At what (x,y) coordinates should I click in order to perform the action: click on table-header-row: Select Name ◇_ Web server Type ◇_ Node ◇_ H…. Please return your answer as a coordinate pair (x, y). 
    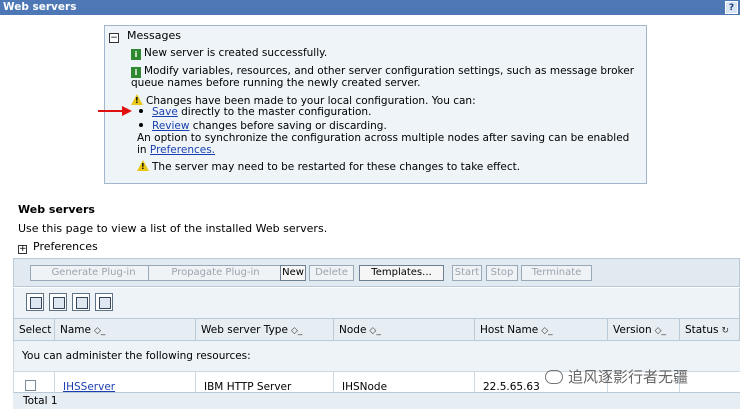
    Looking at the image, I should click on (376, 329).